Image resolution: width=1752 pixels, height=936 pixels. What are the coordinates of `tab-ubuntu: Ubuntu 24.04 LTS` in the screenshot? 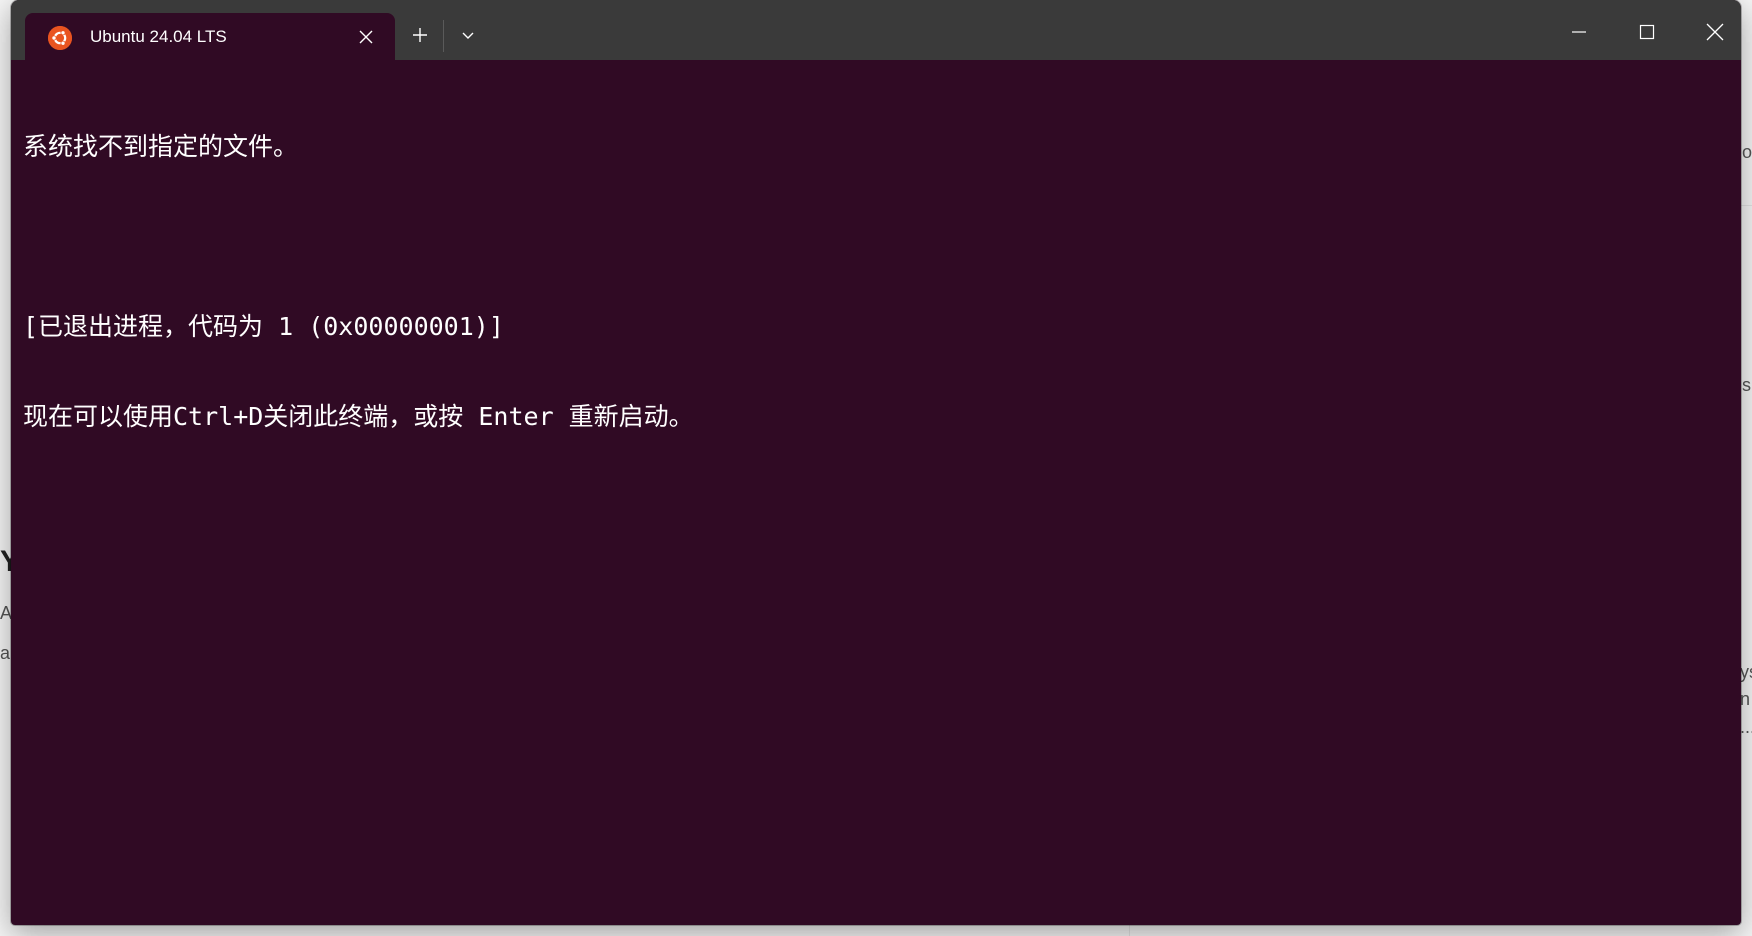 It's located at (210, 36).